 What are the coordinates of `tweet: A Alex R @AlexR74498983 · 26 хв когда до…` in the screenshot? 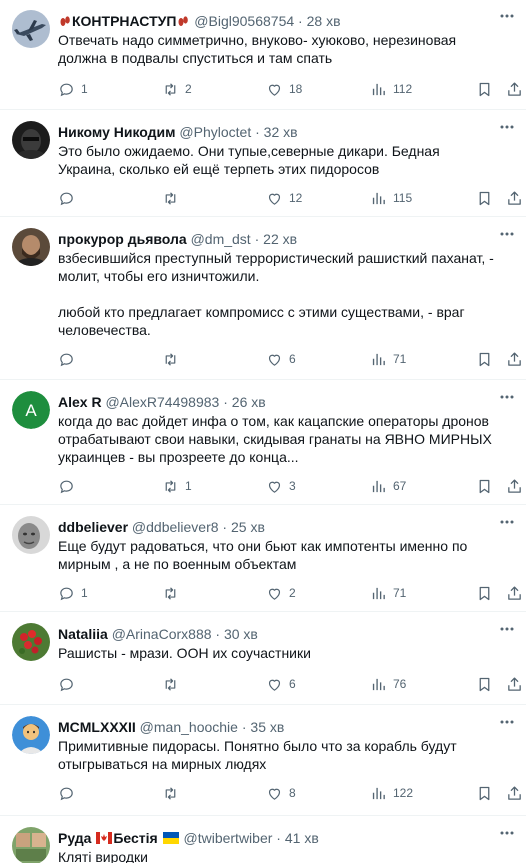 It's located at (263, 443).